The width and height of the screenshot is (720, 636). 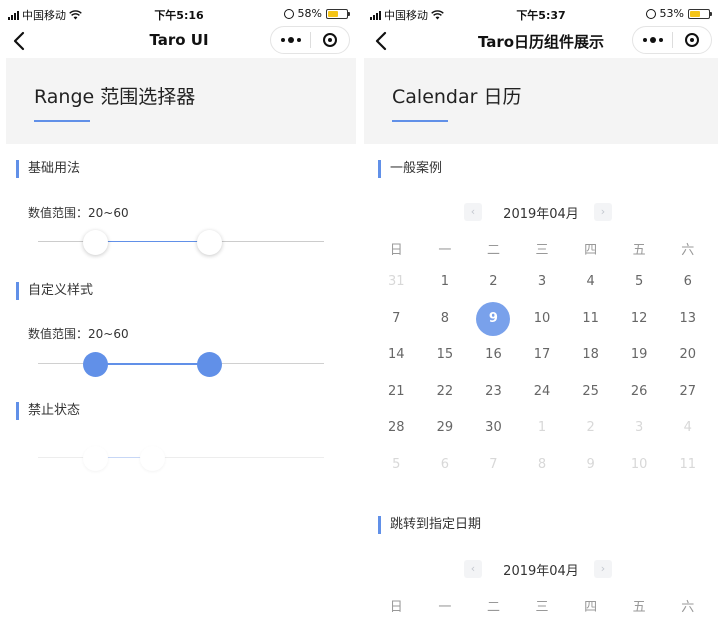 What do you see at coordinates (445, 355) in the screenshot?
I see `calendar-day: 15` at bounding box center [445, 355].